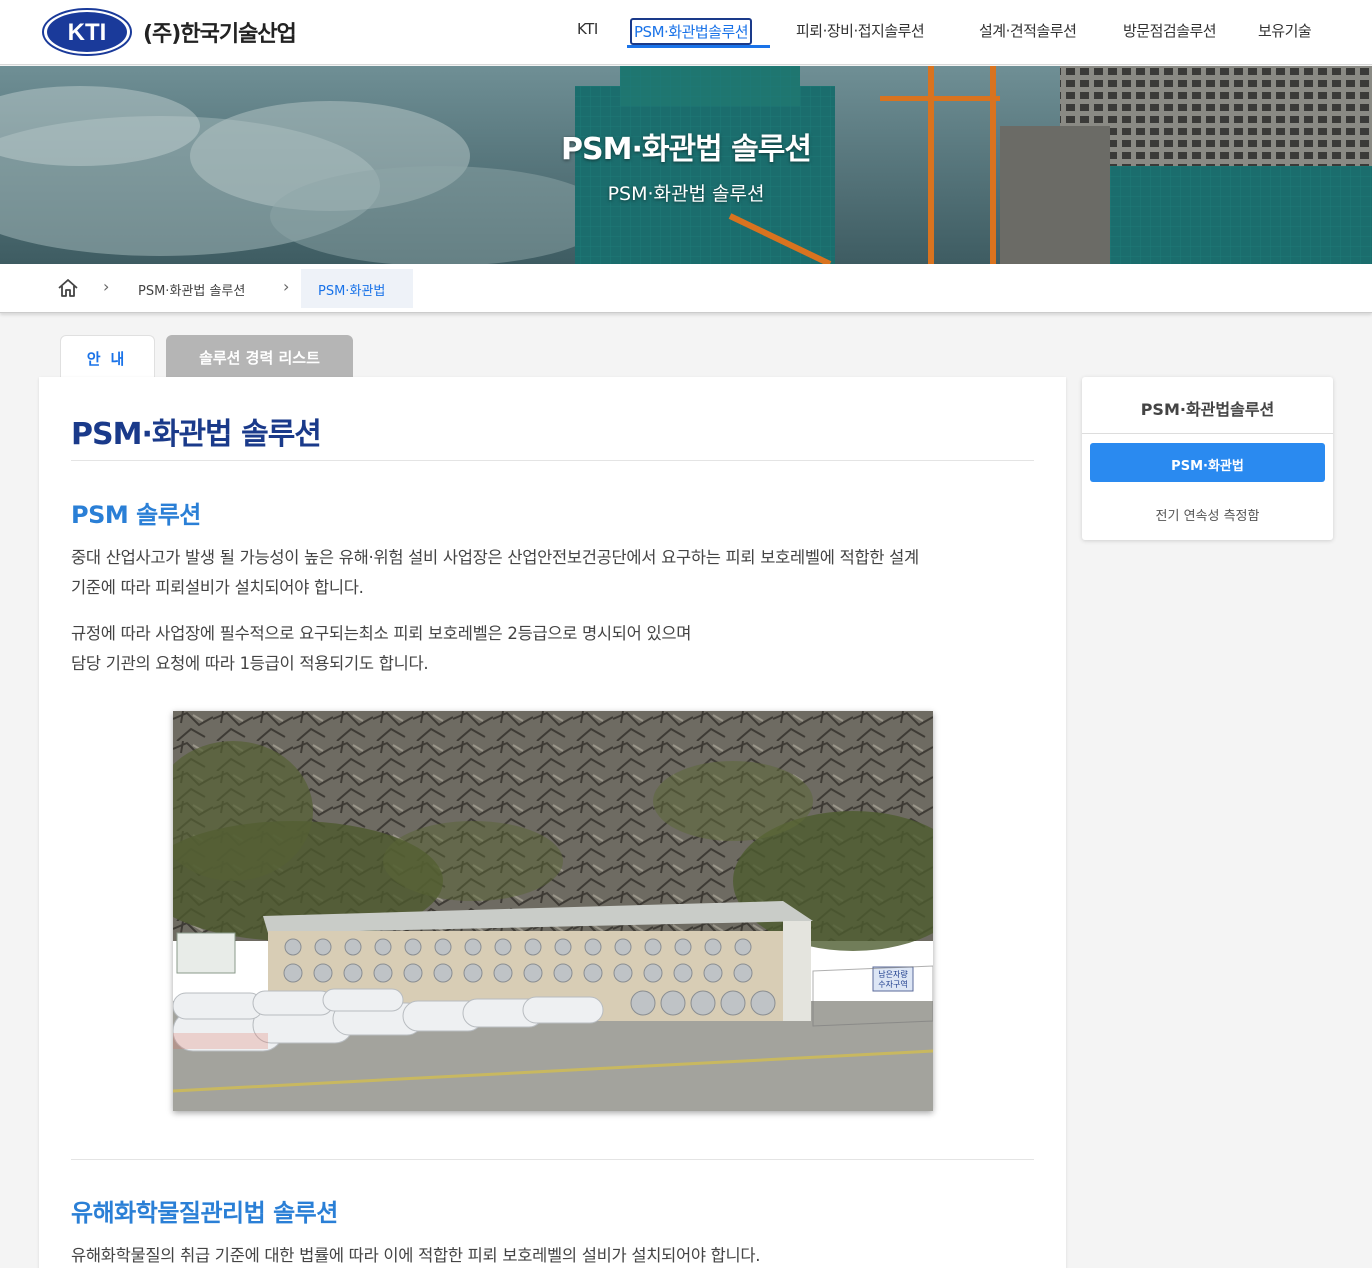  What do you see at coordinates (217, 587) in the screenshot?
I see `paragraph-line: 기준에 따라 피뢰설비가 설치되어야 합니다.` at bounding box center [217, 587].